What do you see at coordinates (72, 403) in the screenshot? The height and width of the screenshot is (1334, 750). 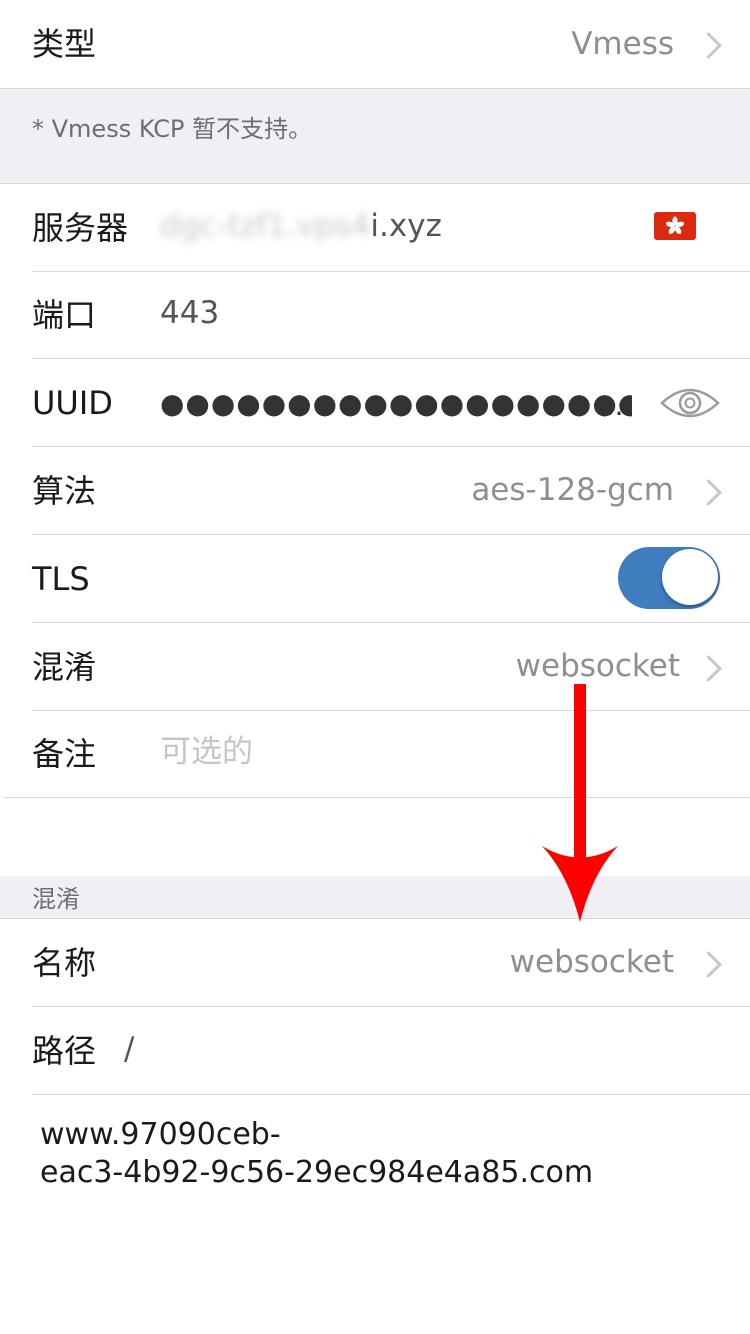 I see `uuid-label: UUID` at bounding box center [72, 403].